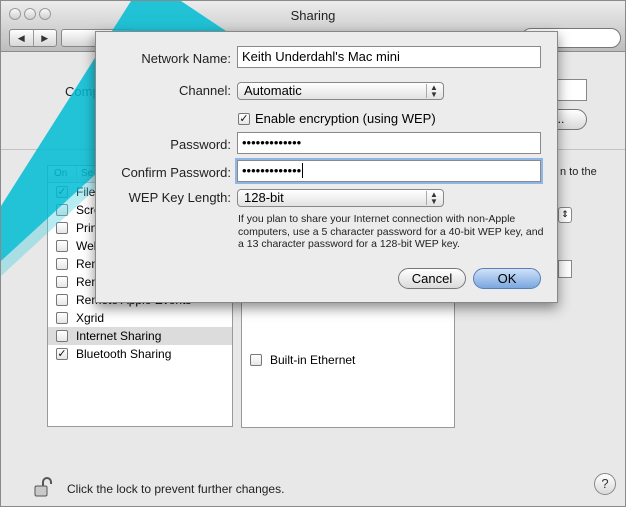  What do you see at coordinates (273, 90) in the screenshot?
I see `channel-value: Automatic` at bounding box center [273, 90].